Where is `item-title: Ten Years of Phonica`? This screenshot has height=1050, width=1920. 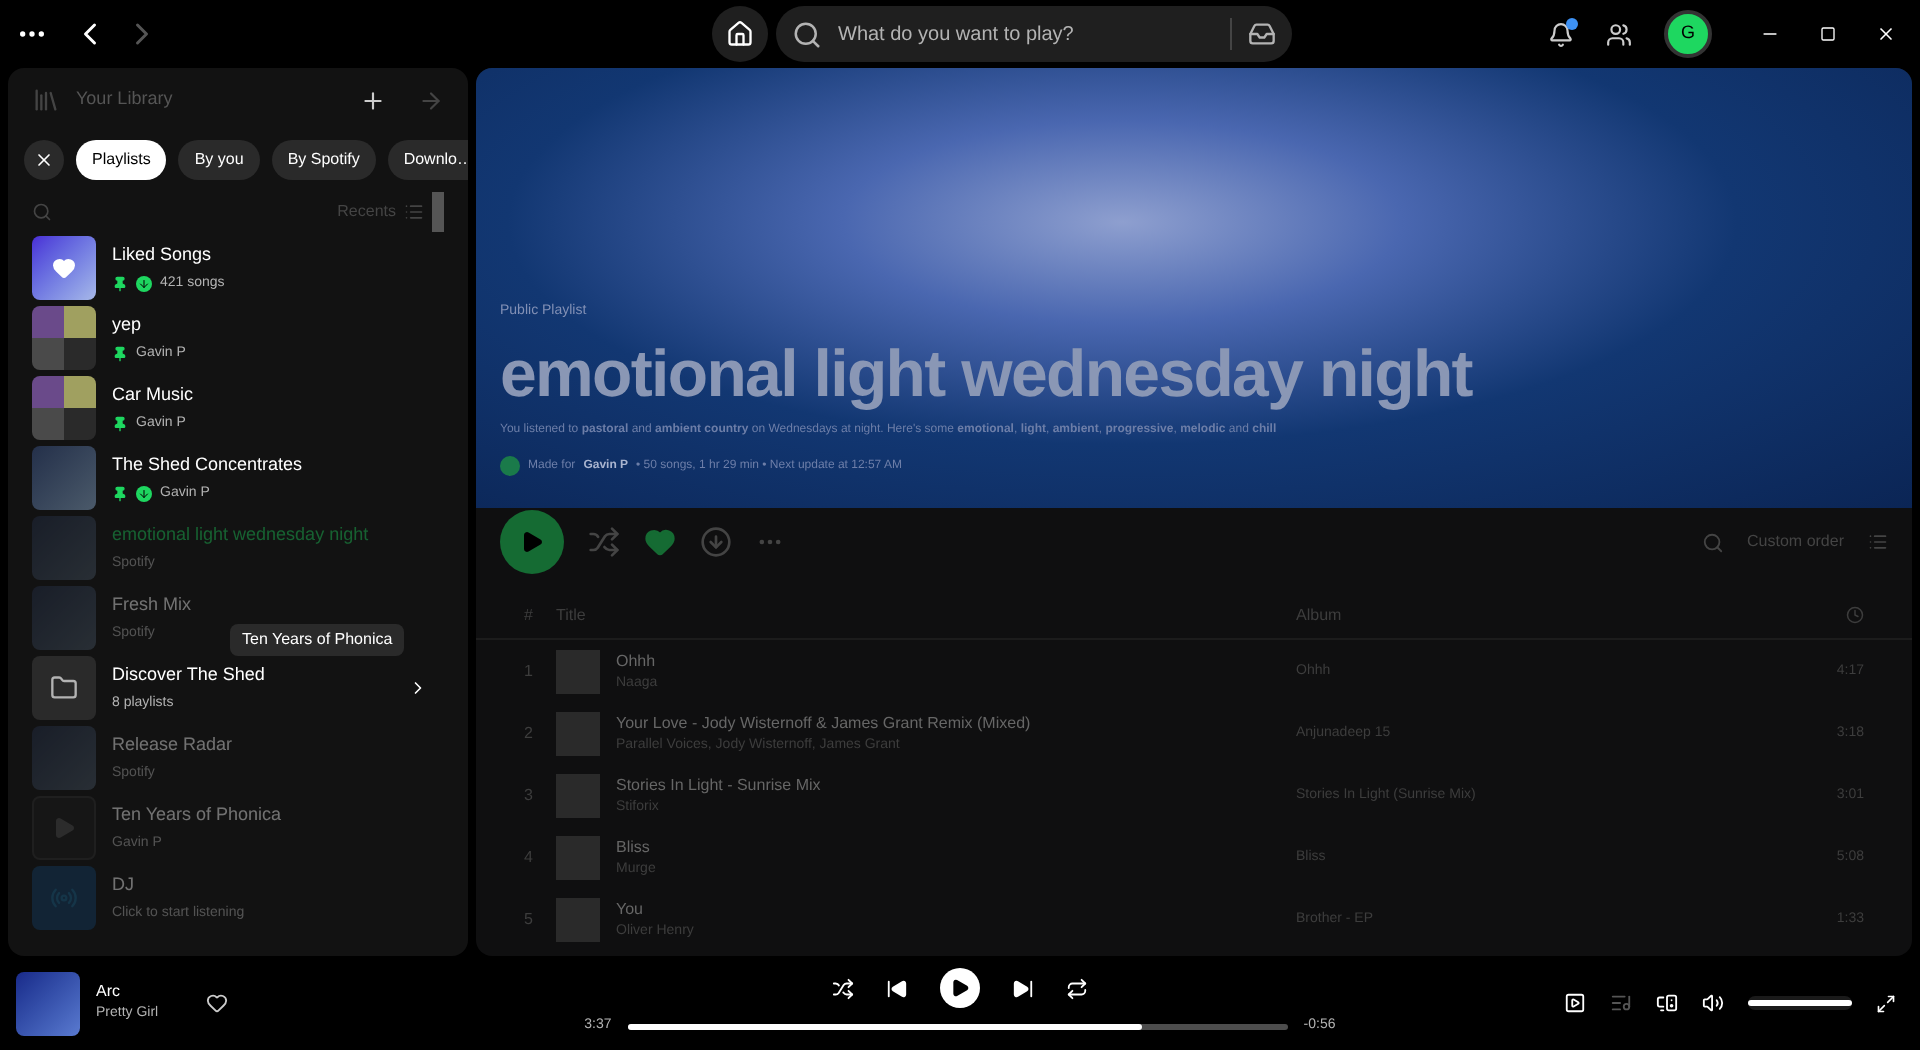
item-title: Ten Years of Phonica is located at coordinates (197, 815).